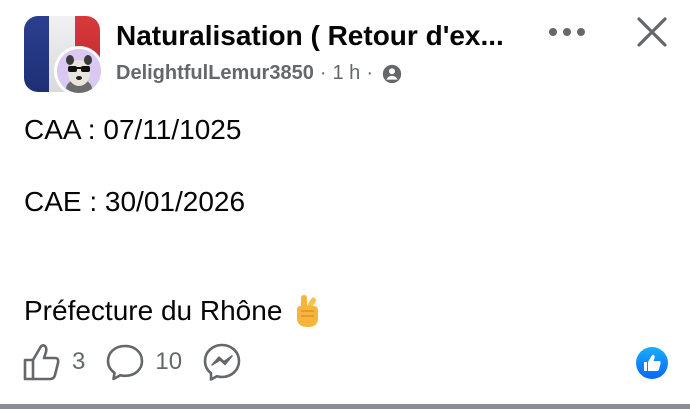 This screenshot has height=409, width=690. Describe the element at coordinates (345, 406) in the screenshot. I see `bottom-divider` at that location.